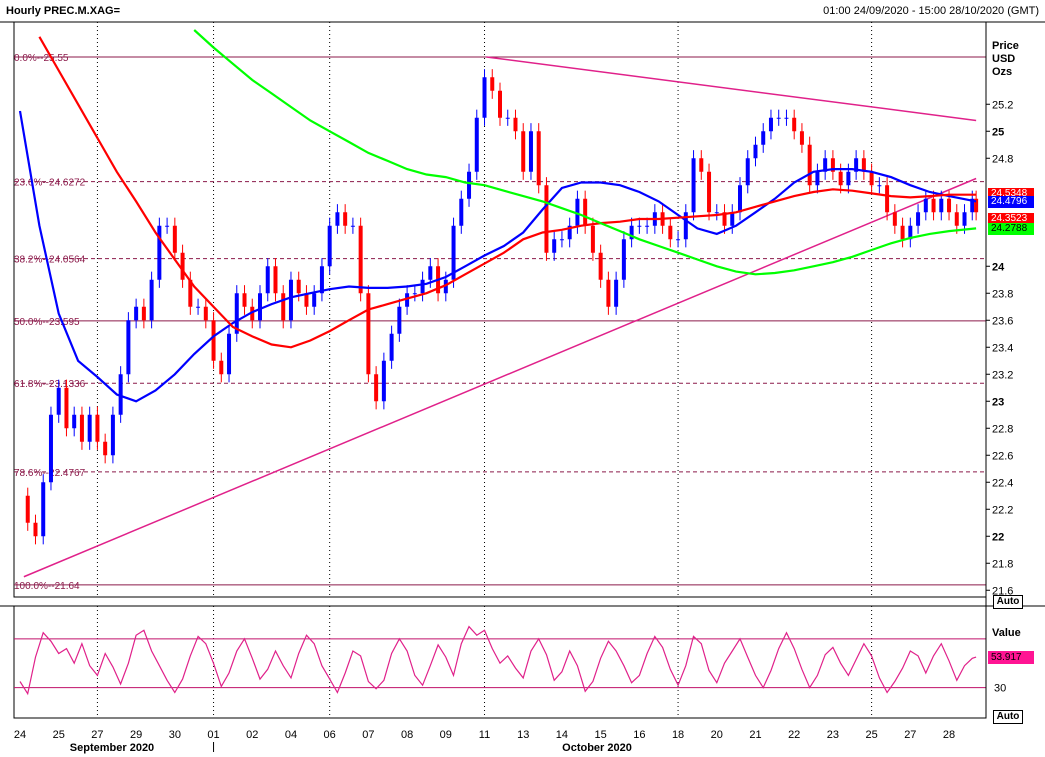 Image resolution: width=1045 pixels, height=757 pixels. What do you see at coordinates (717, 735) in the screenshot?
I see `day-label: 20` at bounding box center [717, 735].